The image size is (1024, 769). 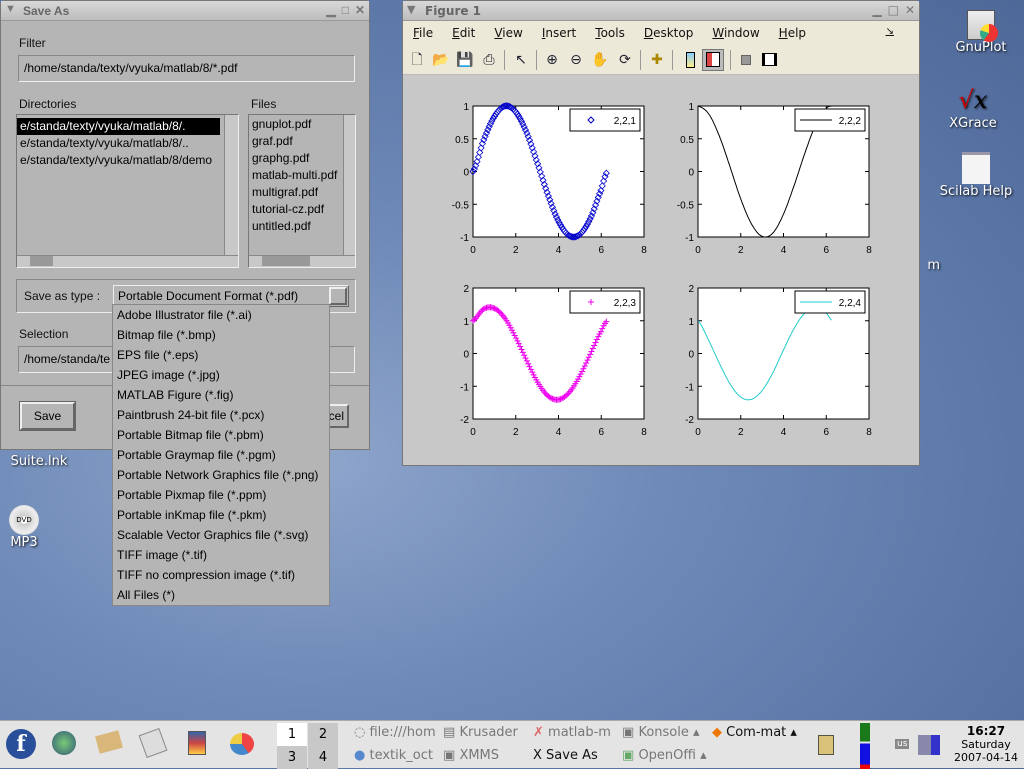 I want to click on menu-desktop: Desktop, so click(x=669, y=36).